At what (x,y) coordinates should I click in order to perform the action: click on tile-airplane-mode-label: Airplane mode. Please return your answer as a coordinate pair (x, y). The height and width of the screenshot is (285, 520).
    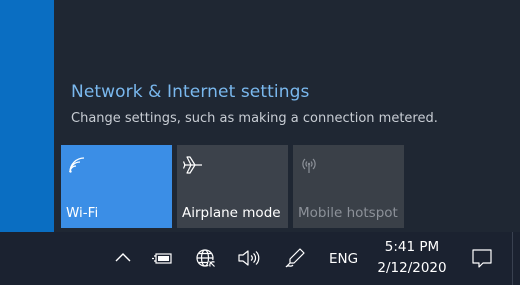
    Looking at the image, I should click on (231, 213).